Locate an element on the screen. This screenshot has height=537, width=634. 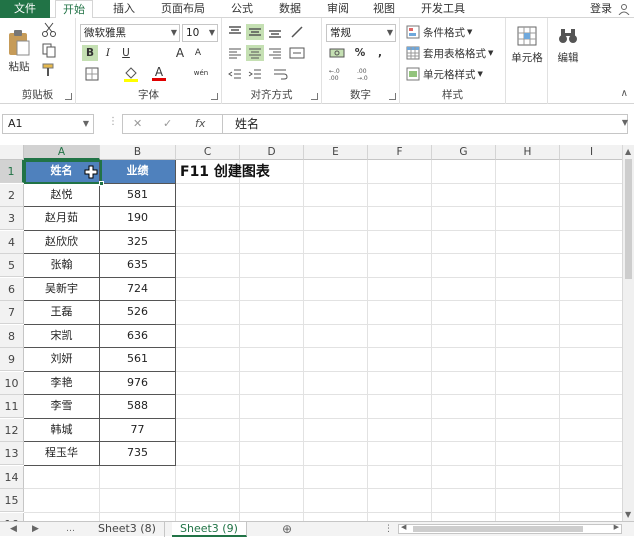
column-header: A is located at coordinates (62, 152).